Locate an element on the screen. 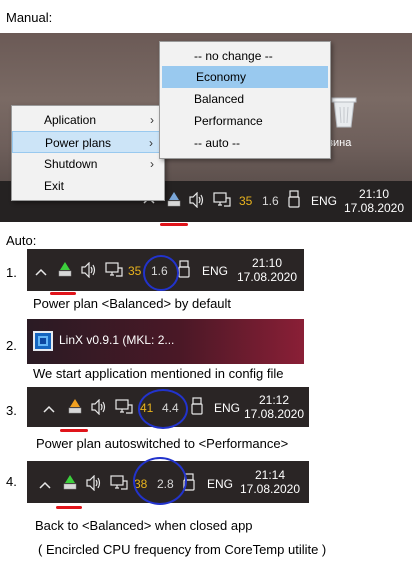 This screenshot has width=412, height=570. step-number: 3. is located at coordinates (11, 410).